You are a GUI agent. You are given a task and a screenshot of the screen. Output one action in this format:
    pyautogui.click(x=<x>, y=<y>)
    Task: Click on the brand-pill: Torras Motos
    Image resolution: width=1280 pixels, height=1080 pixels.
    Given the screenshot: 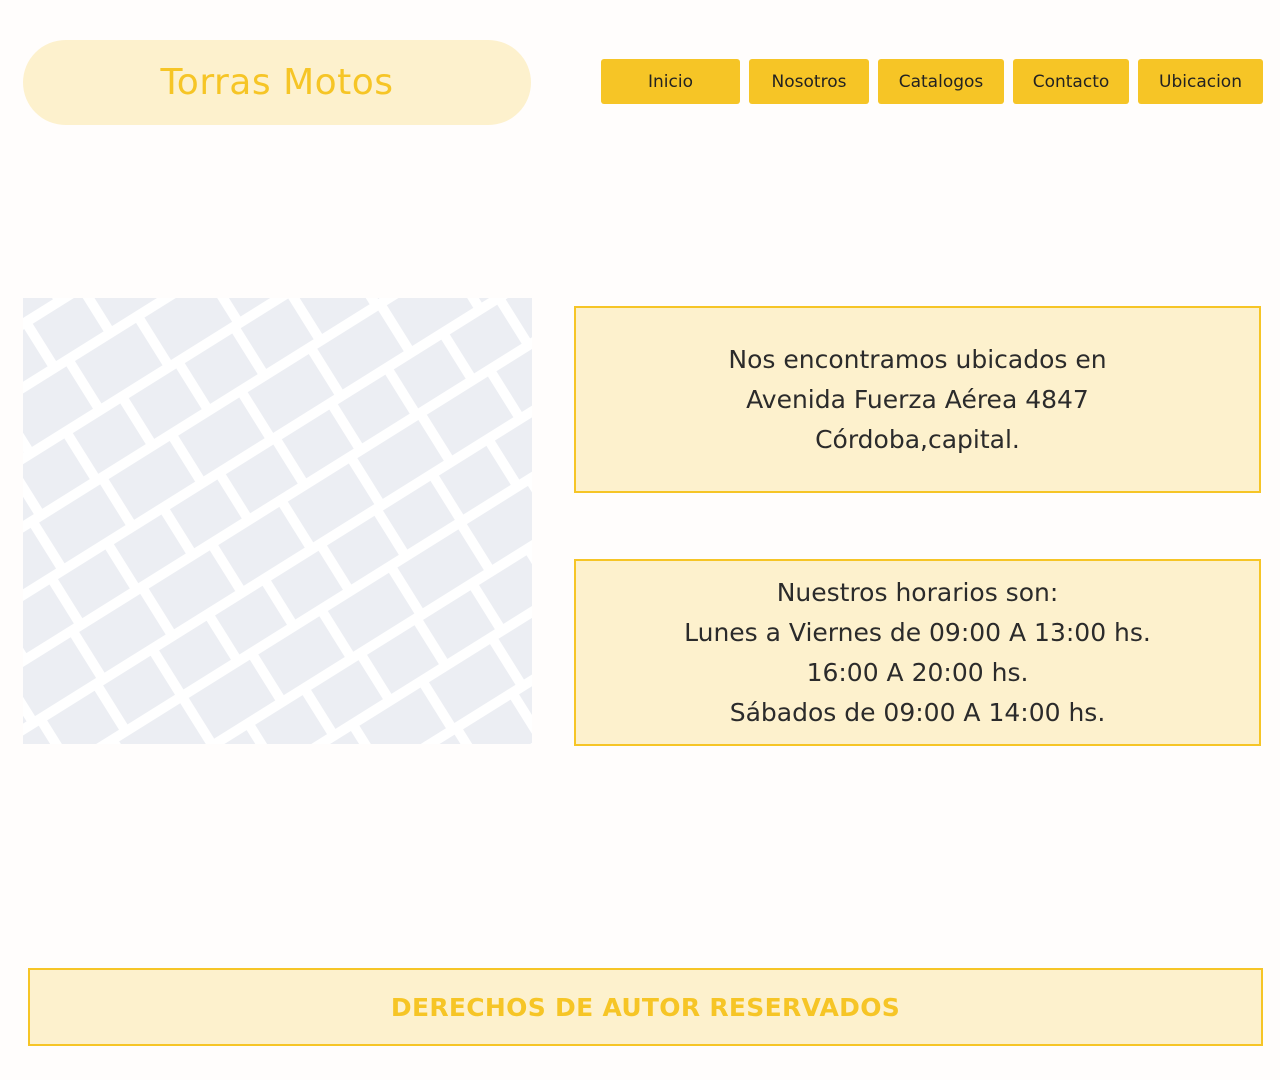 What is the action you would take?
    pyautogui.click(x=277, y=82)
    